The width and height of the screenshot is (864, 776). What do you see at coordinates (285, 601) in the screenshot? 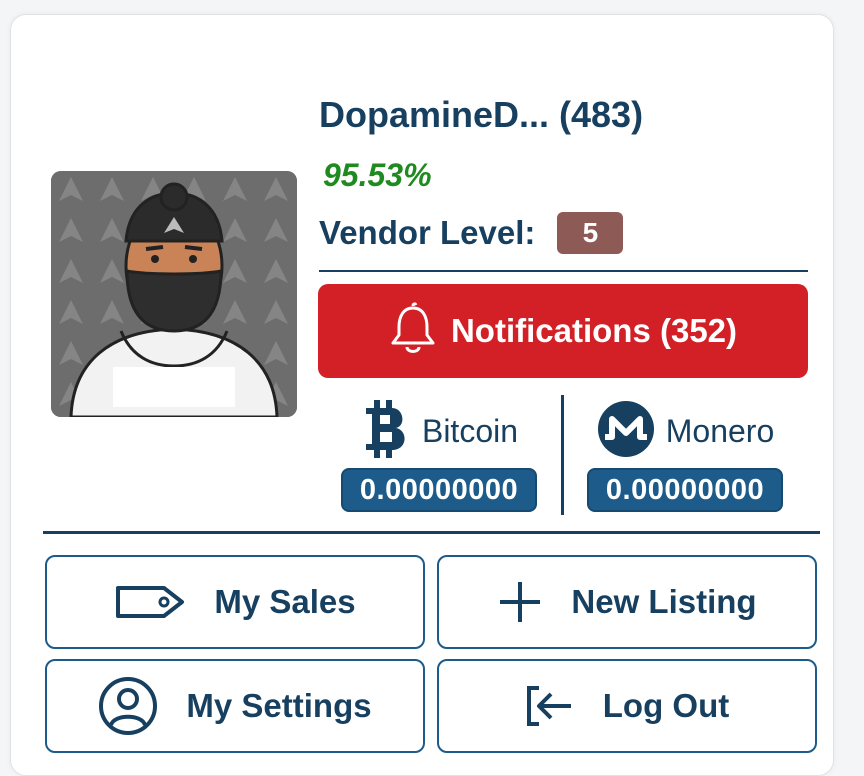
I see `my-sales-label: My Sales` at bounding box center [285, 601].